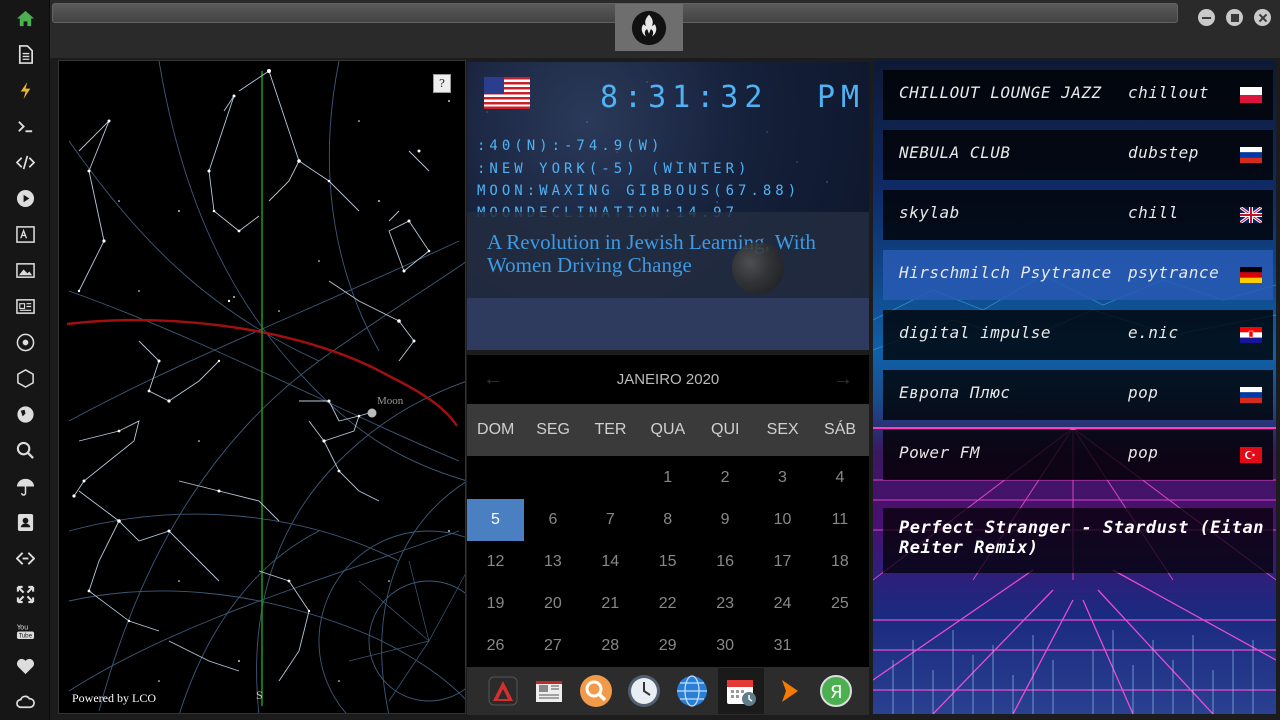 Image resolution: width=1280 pixels, height=720 pixels. Describe the element at coordinates (25, 558) in the screenshot. I see `code-fork-icon` at that location.